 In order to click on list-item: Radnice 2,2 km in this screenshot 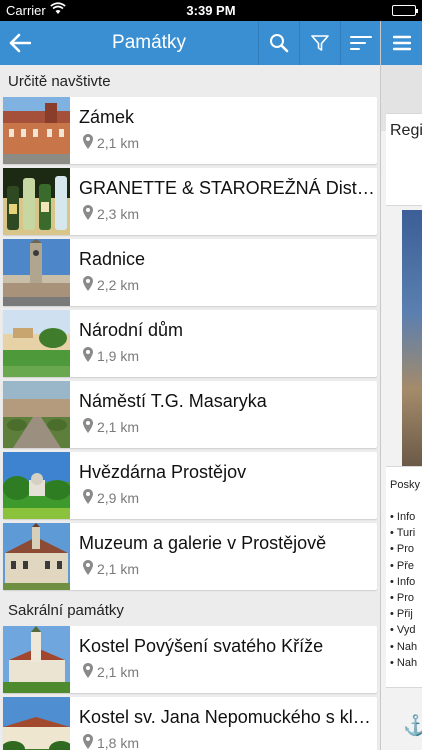, I will do `click(190, 274)`.